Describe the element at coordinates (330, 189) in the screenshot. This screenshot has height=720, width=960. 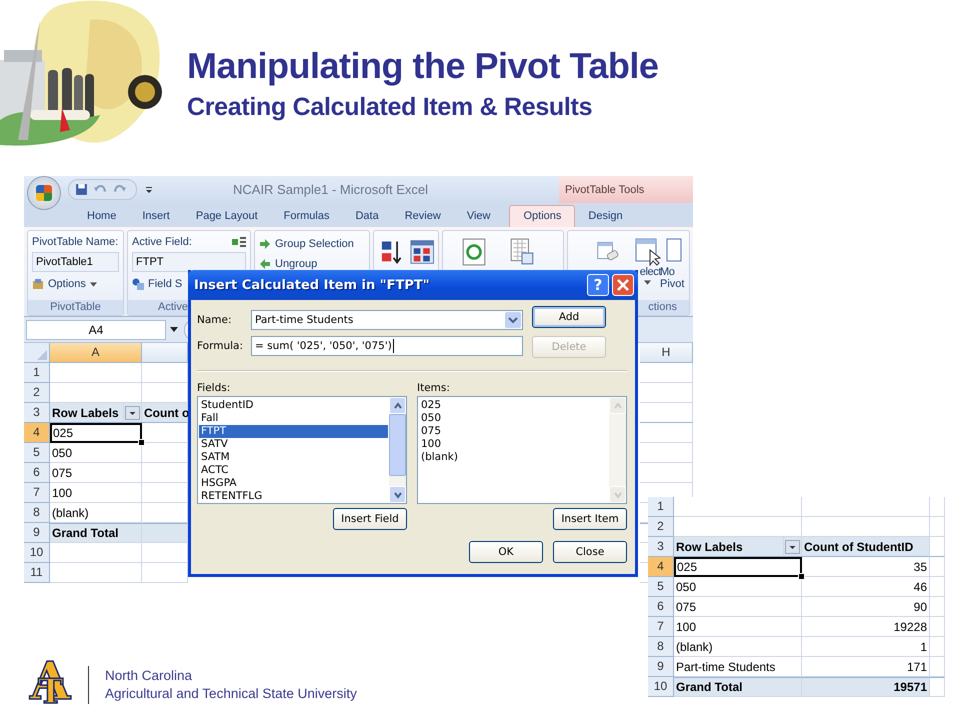
I see `window-title: NCAIR Sample1 - Microsoft Excel` at that location.